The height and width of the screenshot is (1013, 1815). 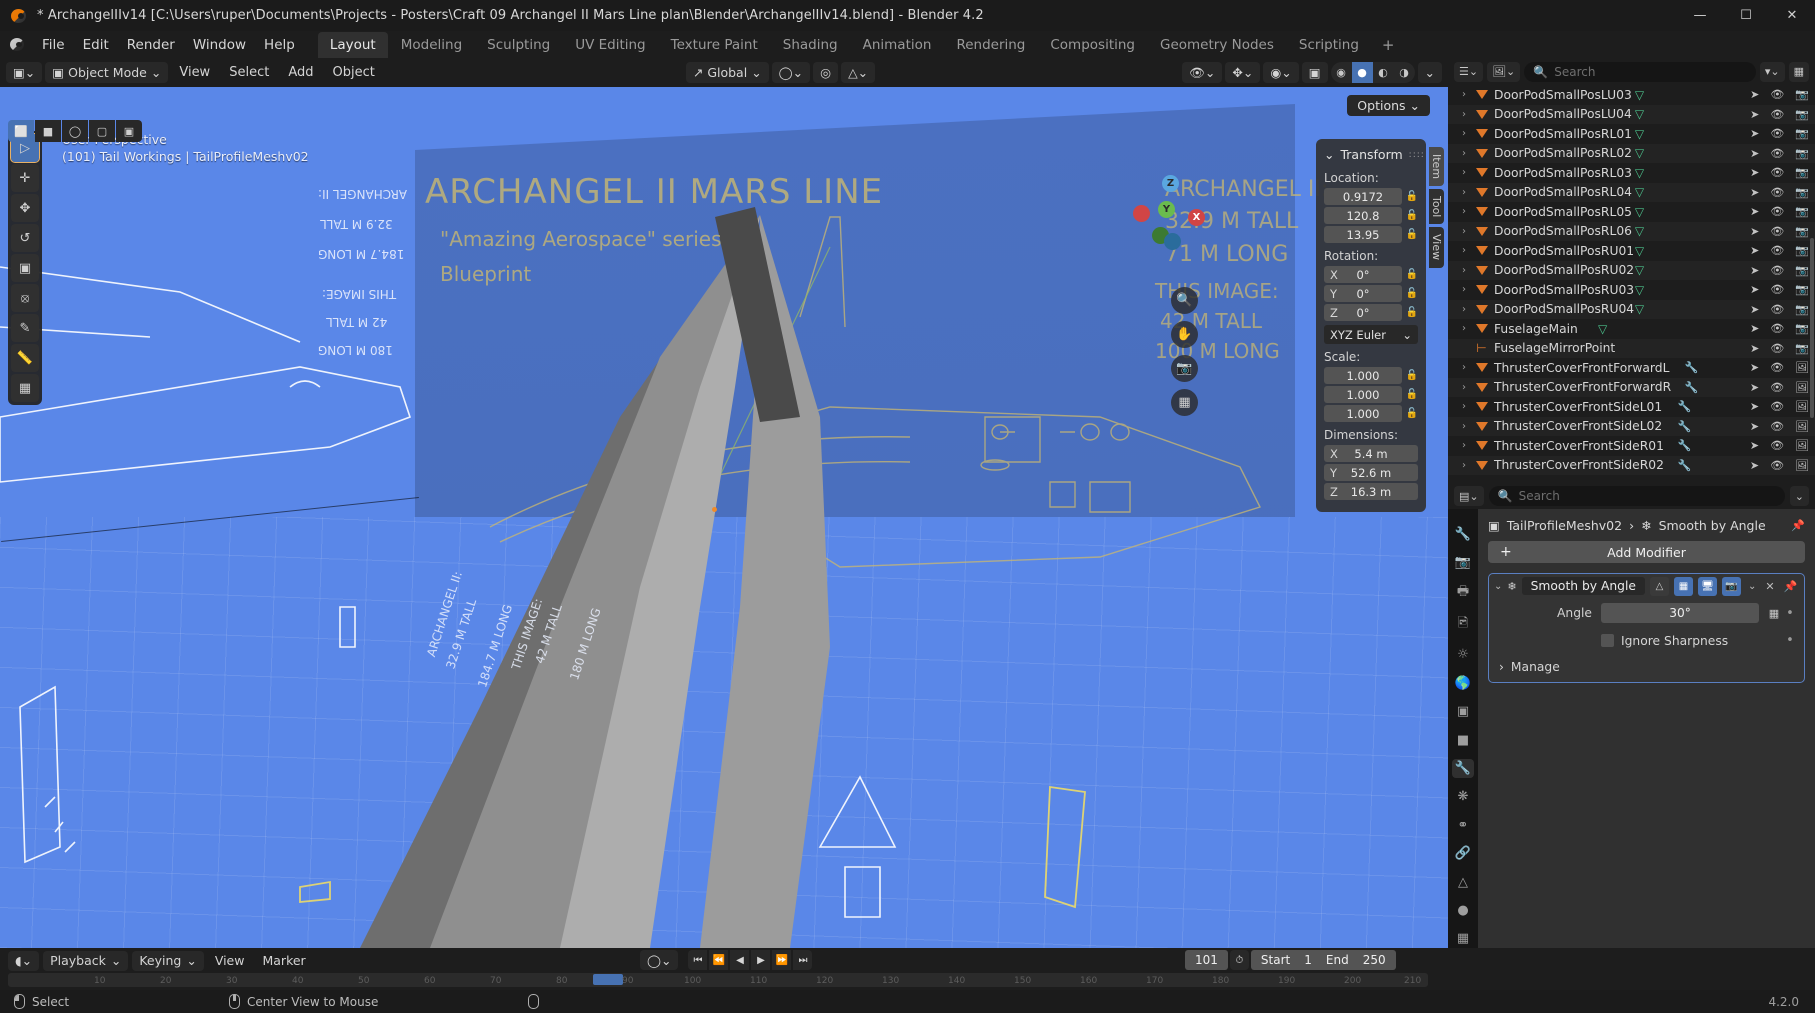 What do you see at coordinates (102, 131) in the screenshot?
I see `lasso-select-icon: ▢` at bounding box center [102, 131].